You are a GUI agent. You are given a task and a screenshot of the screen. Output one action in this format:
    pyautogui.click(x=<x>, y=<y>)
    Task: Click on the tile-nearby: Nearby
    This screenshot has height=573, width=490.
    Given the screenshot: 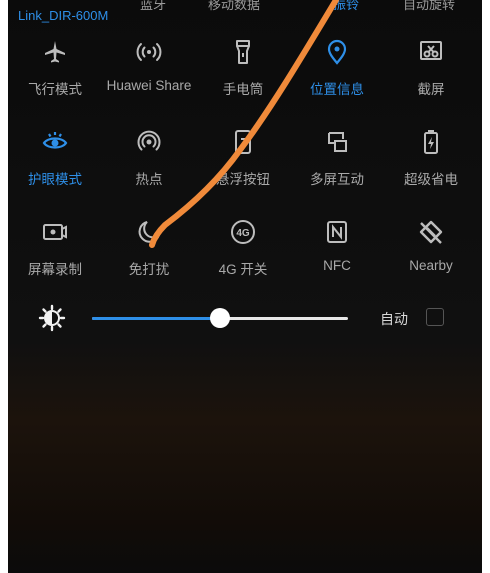 What is the action you would take?
    pyautogui.click(x=431, y=252)
    